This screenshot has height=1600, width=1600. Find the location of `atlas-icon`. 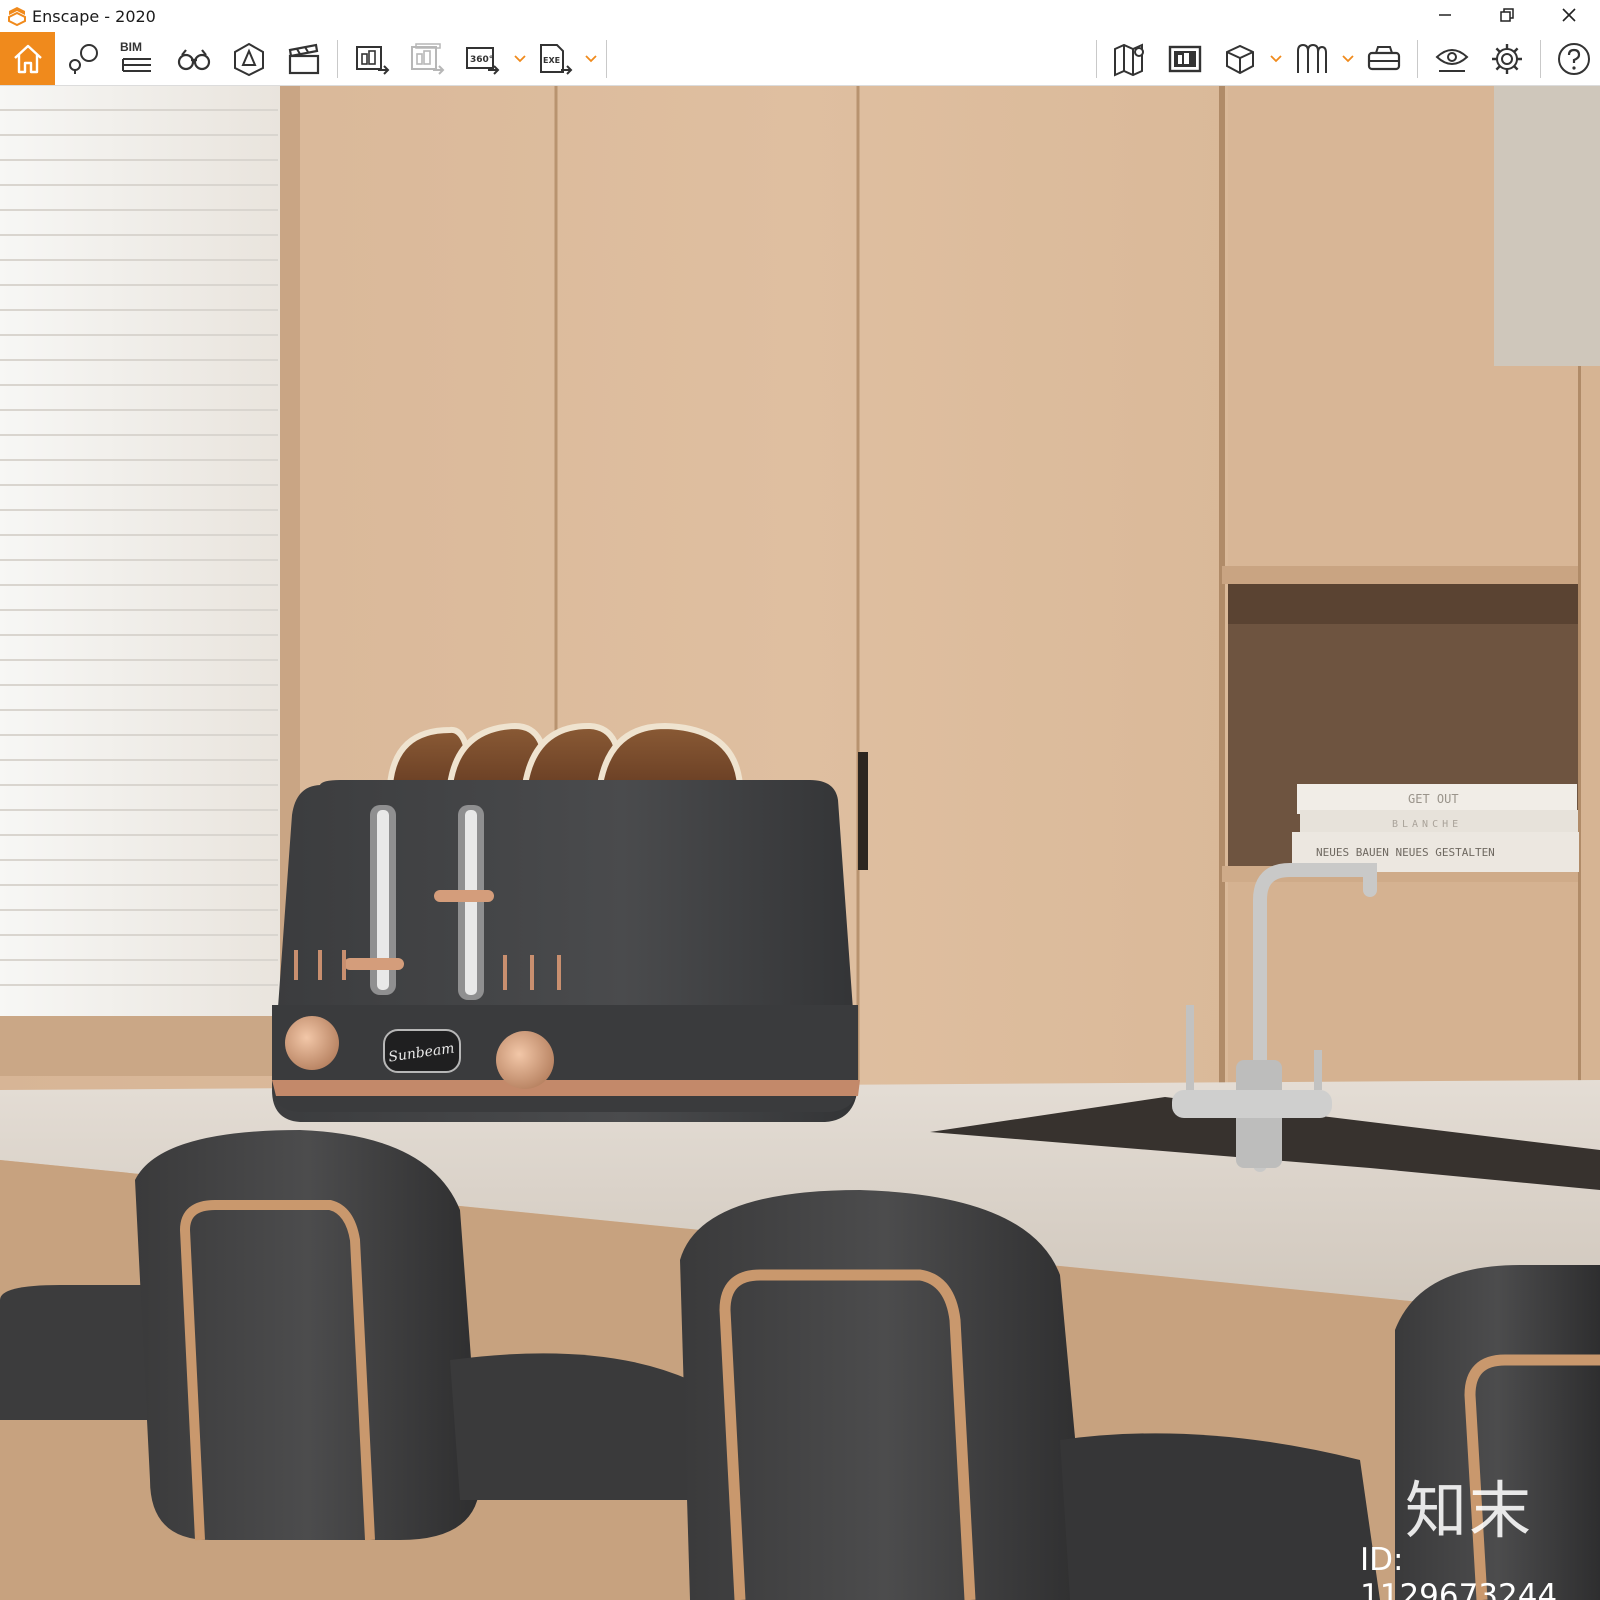

atlas-icon is located at coordinates (1185, 58).